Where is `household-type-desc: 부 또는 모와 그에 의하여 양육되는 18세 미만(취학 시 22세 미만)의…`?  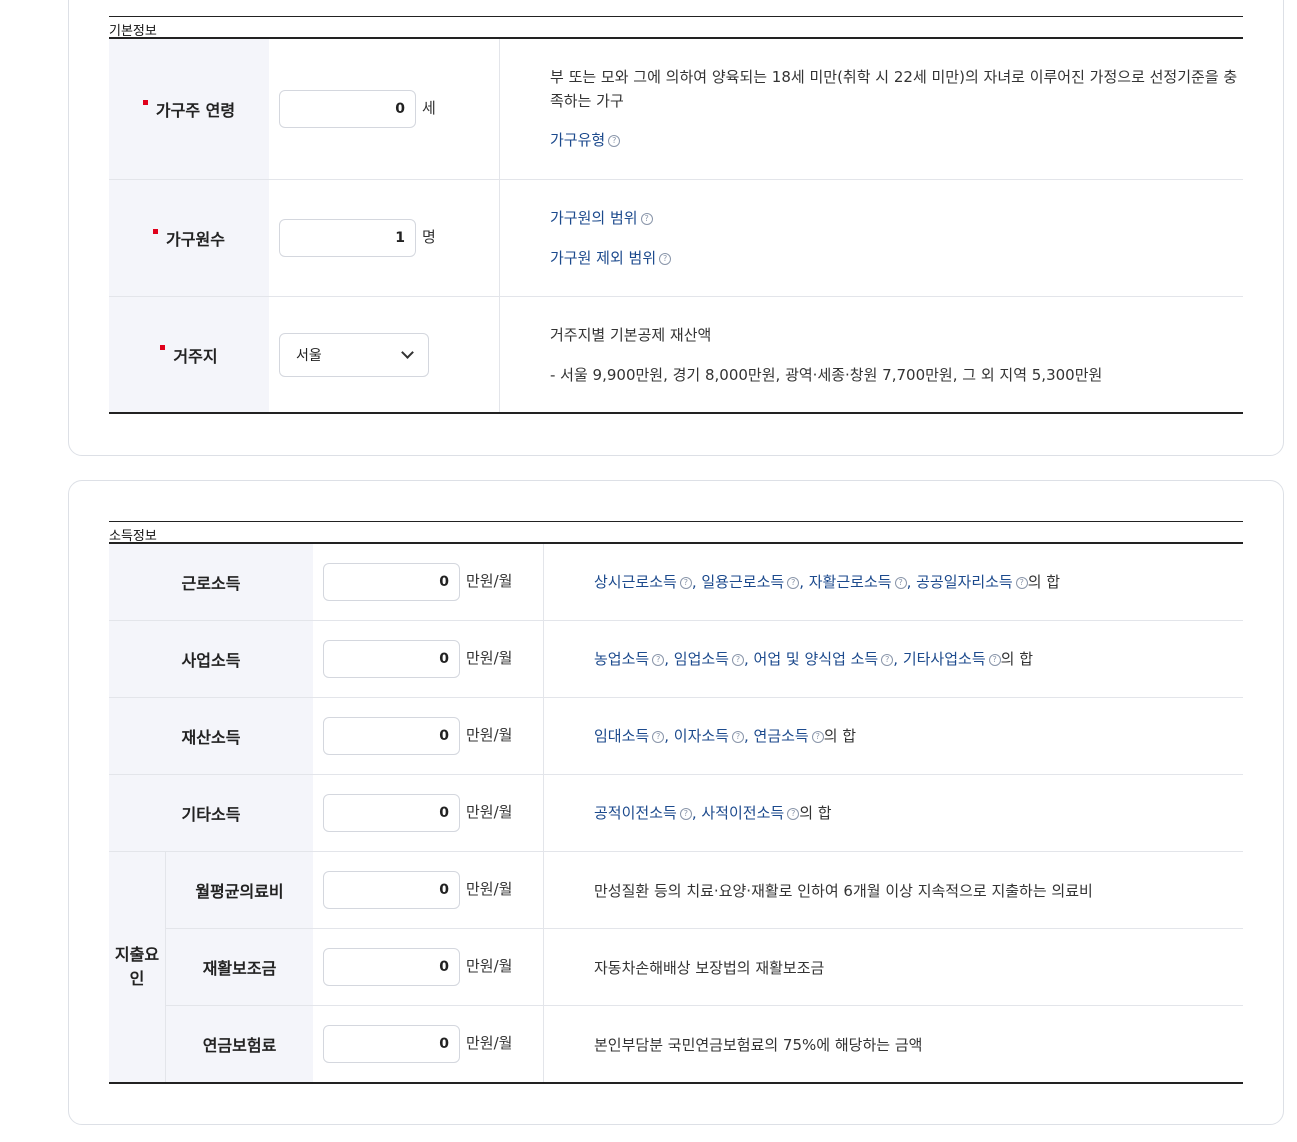
household-type-desc: 부 또는 모와 그에 의하여 양육되는 18세 미만(취학 시 22세 미만)의… is located at coordinates (871, 109).